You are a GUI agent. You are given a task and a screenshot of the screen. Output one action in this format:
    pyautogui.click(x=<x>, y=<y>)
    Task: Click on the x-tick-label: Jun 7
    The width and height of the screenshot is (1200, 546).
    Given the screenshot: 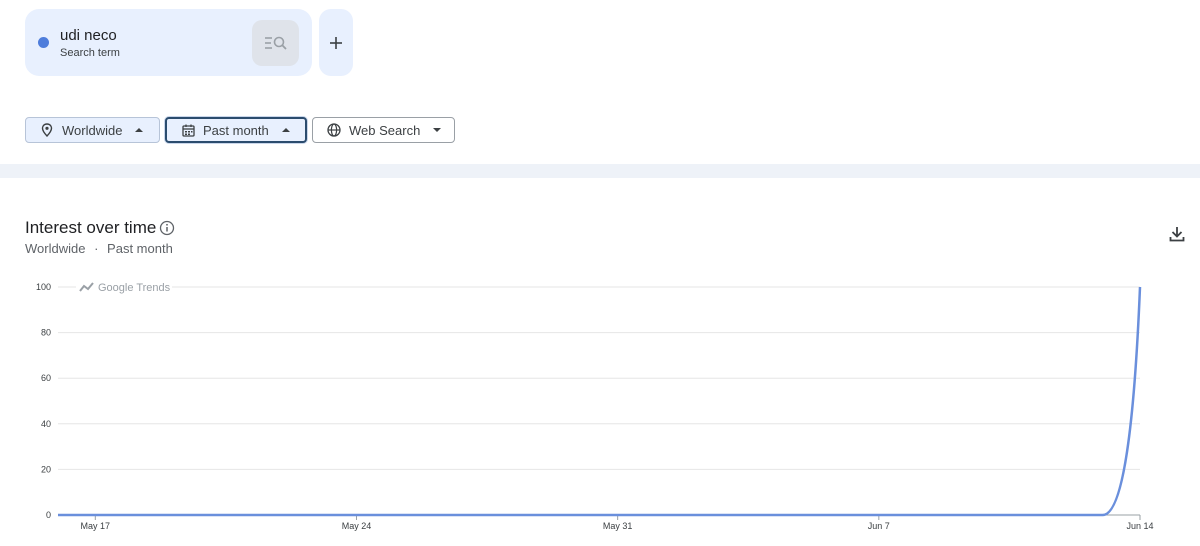 What is the action you would take?
    pyautogui.click(x=879, y=526)
    